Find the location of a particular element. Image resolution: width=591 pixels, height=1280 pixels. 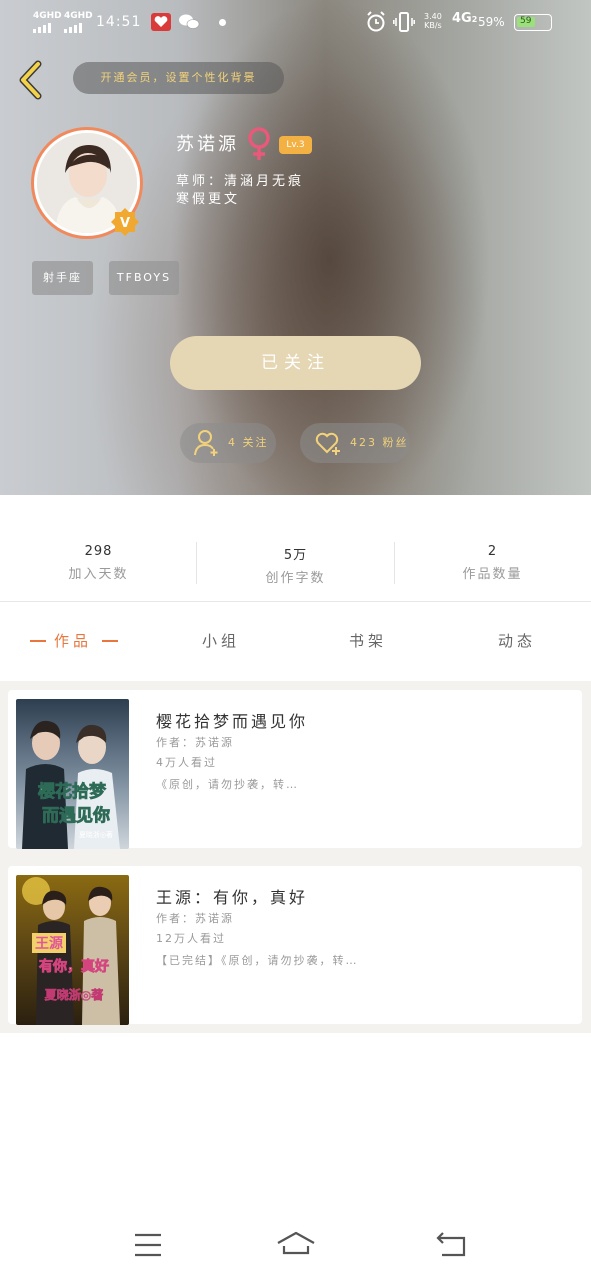

tab-bookshelf: 书架 is located at coordinates (368, 640).